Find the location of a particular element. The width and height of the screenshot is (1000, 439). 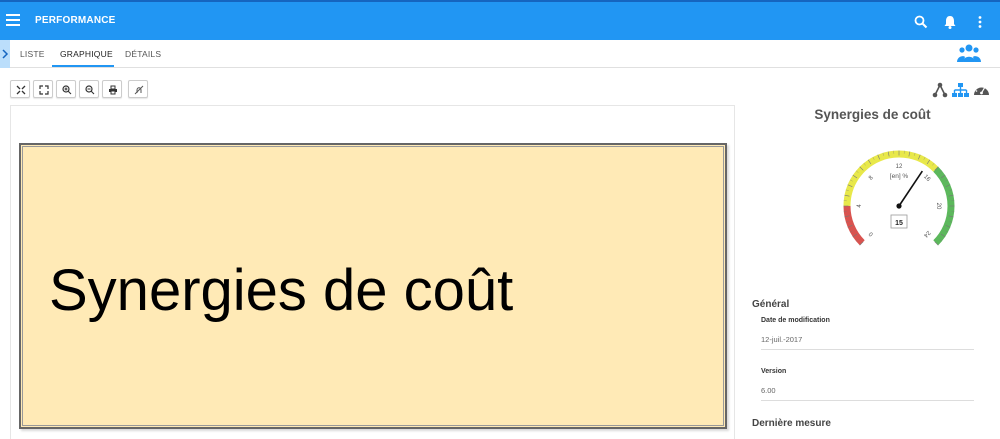

gauge-chart: 0 4 8 12 16 20 24 [en] % 15 is located at coordinates (899, 198).